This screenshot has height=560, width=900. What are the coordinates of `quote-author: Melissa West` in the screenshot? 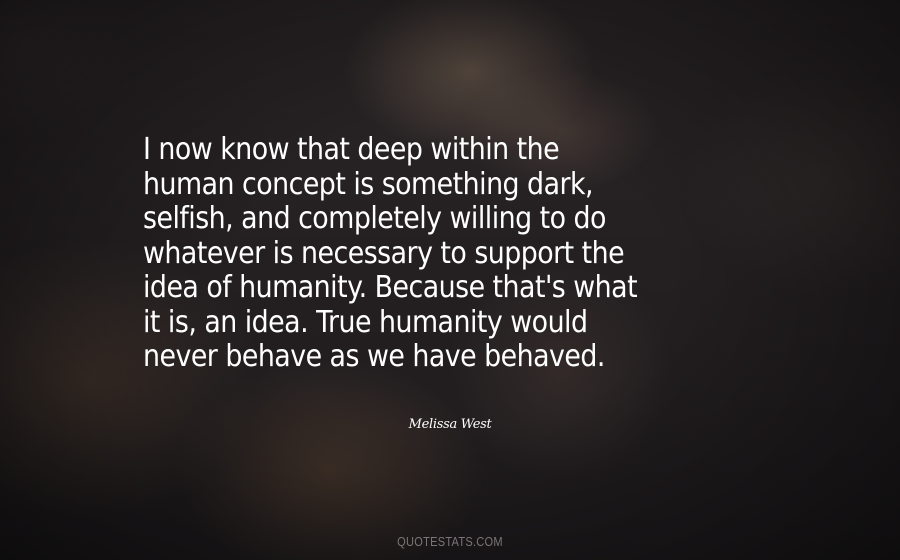 It's located at (450, 424).